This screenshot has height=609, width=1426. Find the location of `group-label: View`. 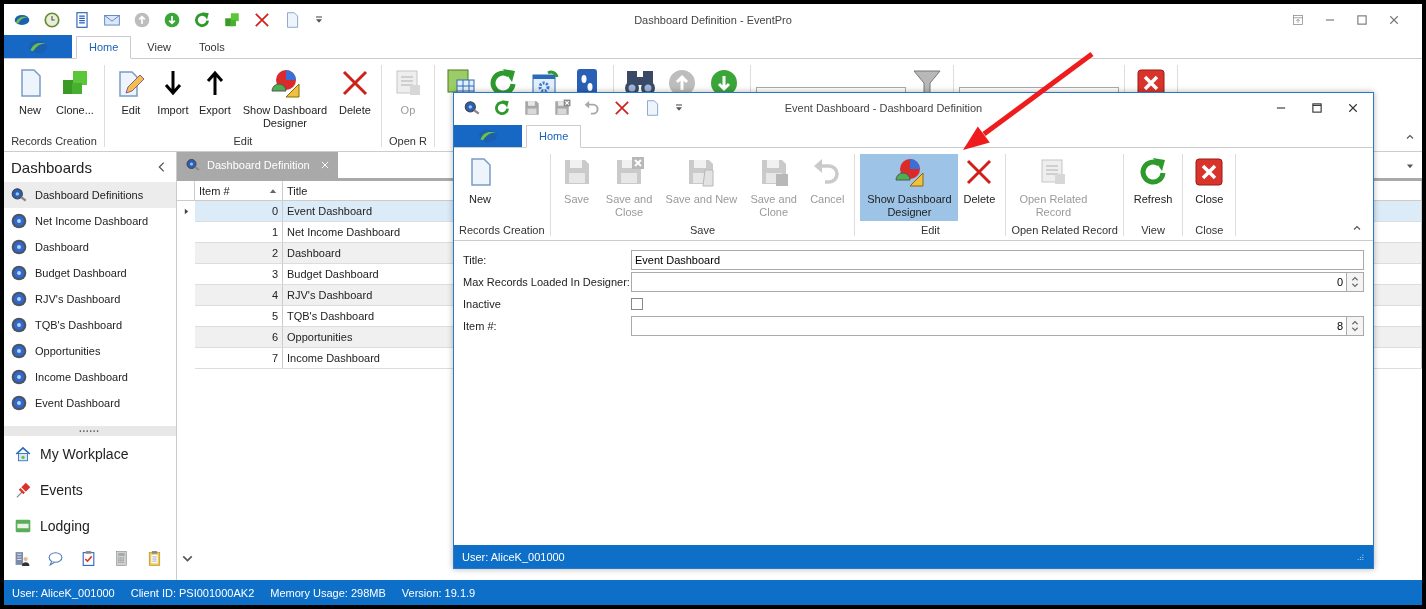

group-label: View is located at coordinates (1153, 230).